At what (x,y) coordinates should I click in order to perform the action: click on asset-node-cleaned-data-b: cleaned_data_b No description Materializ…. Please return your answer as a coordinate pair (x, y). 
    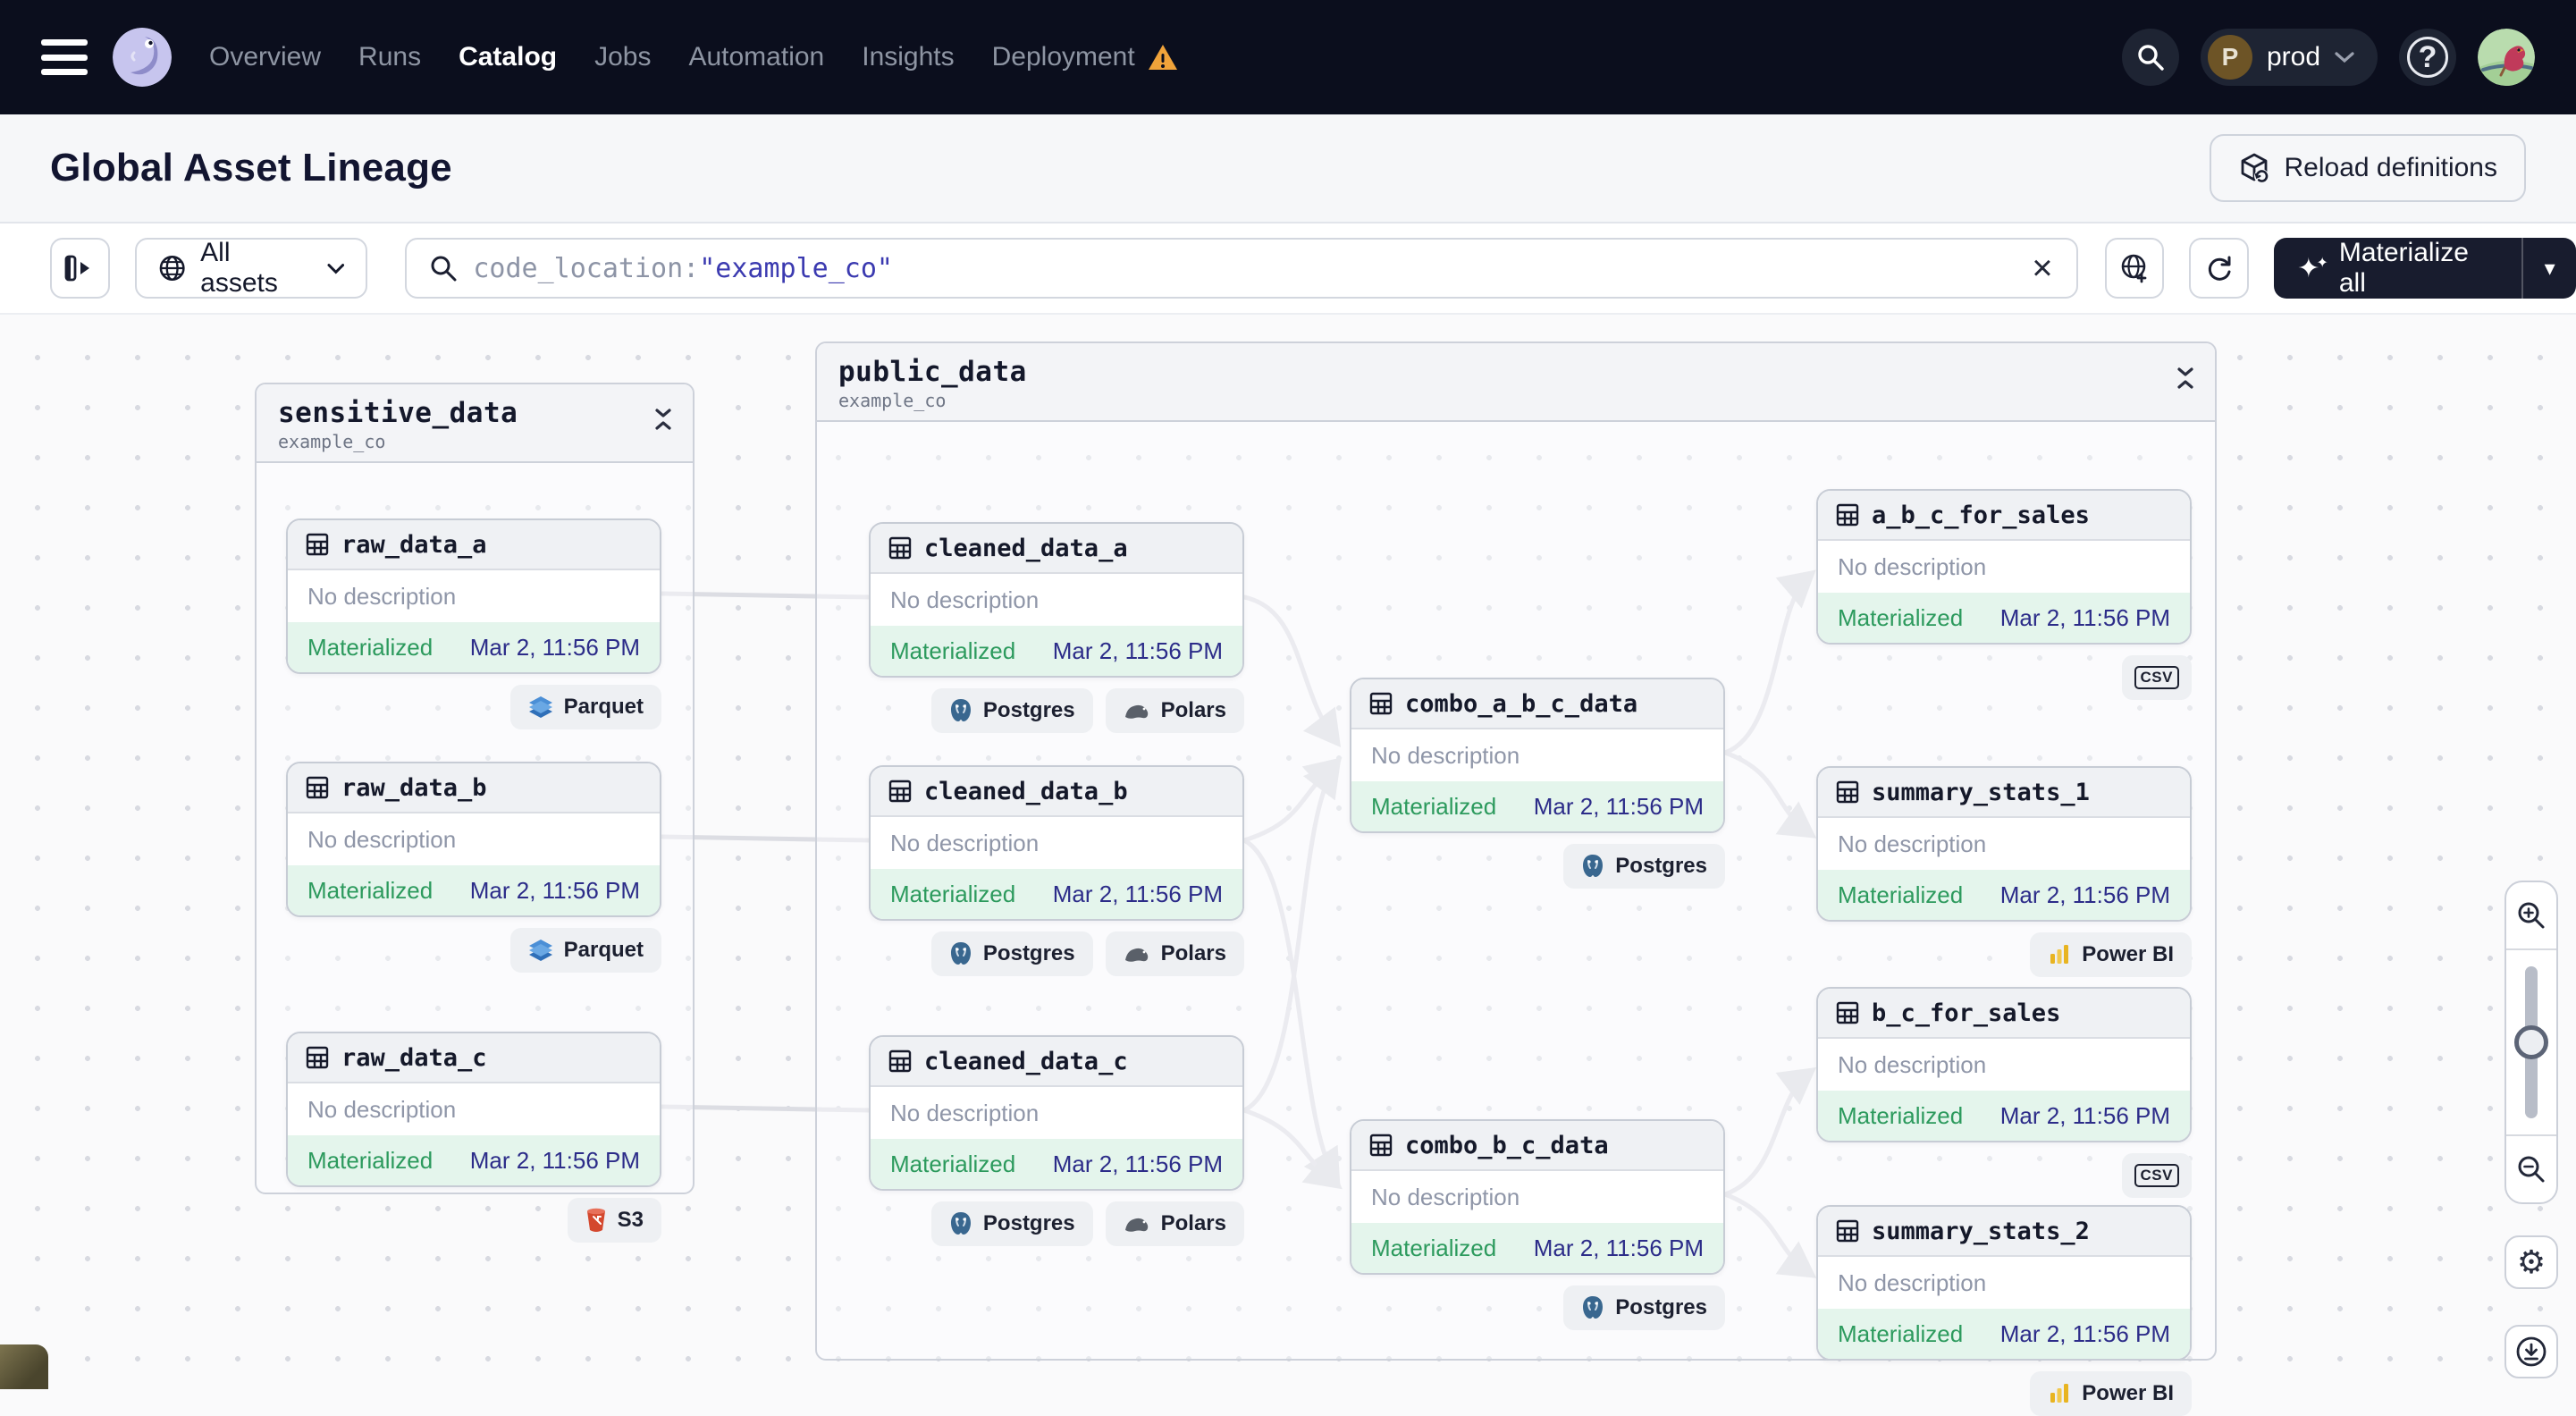
    Looking at the image, I should click on (1057, 843).